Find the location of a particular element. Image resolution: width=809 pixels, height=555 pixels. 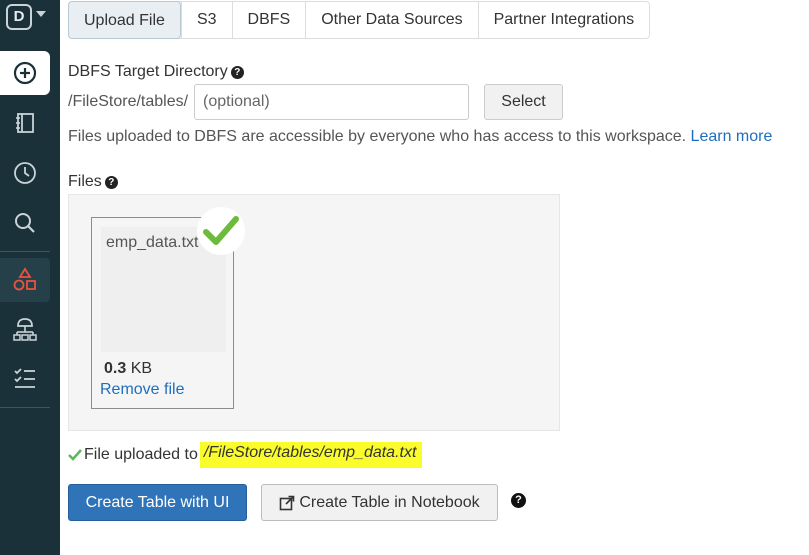

create-plus-icon is located at coordinates (25, 73).